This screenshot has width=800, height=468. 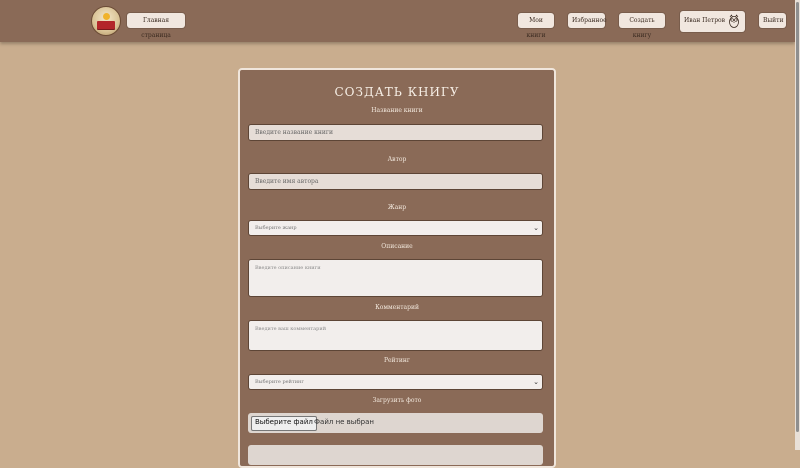 What do you see at coordinates (395, 228) in the screenshot?
I see `genre-select: Выберите жанр ⌄` at bounding box center [395, 228].